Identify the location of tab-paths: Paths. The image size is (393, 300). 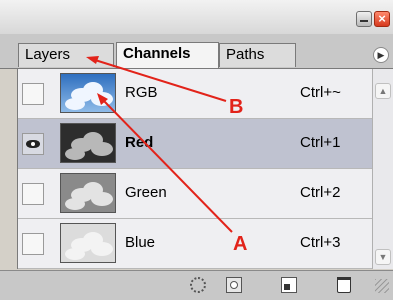
(257, 55).